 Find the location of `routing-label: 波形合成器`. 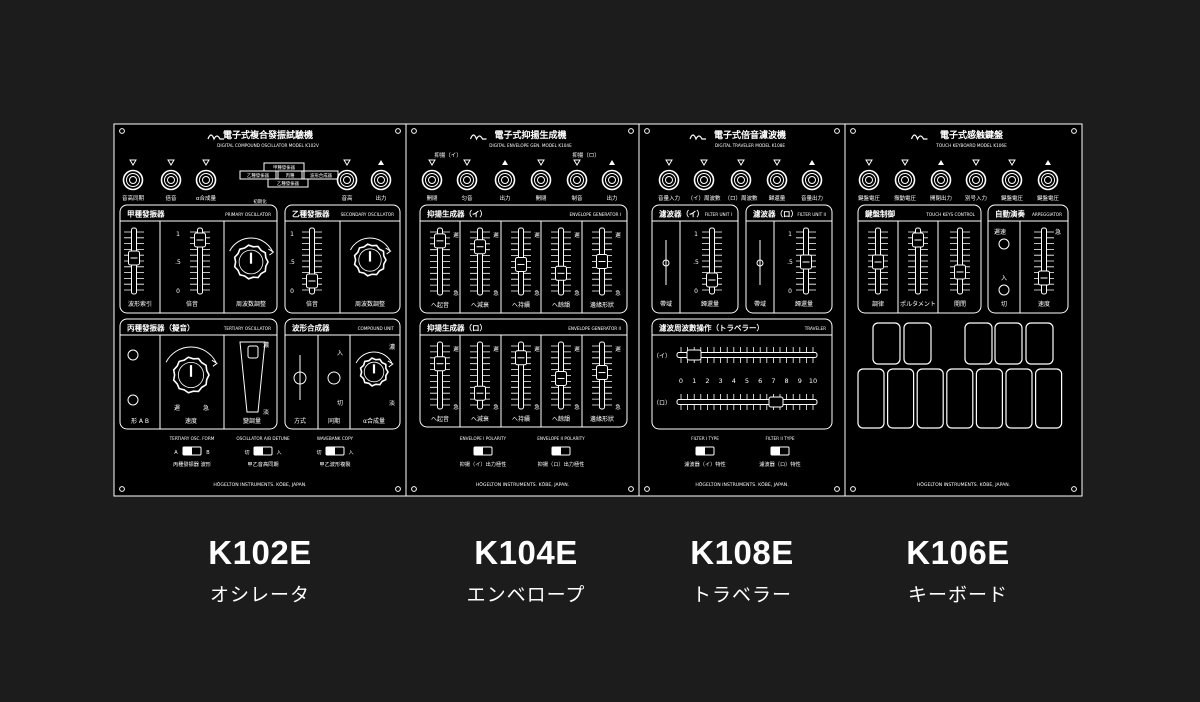

routing-label: 波形合成器 is located at coordinates (321, 175).